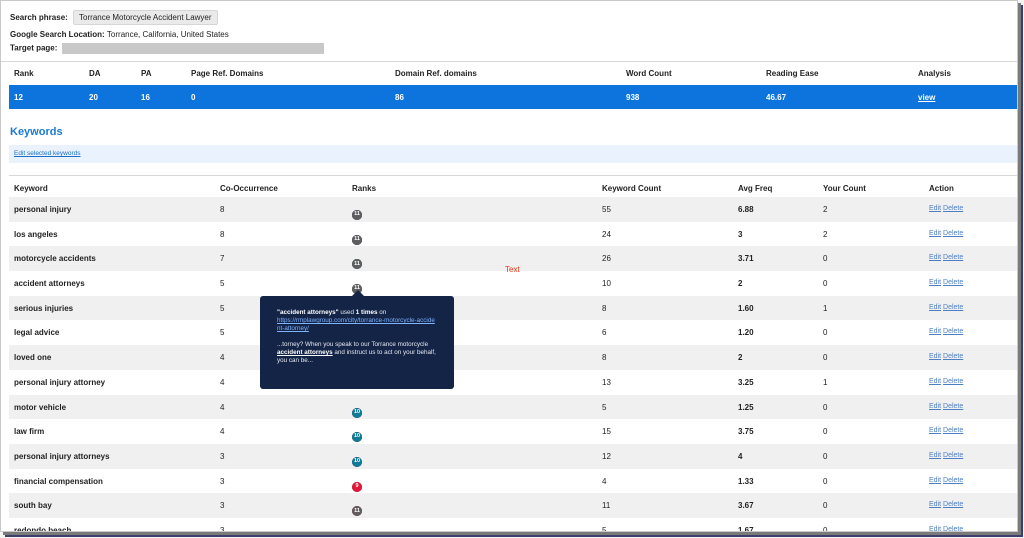  What do you see at coordinates (941, 188) in the screenshot?
I see `col-action: Action` at bounding box center [941, 188].